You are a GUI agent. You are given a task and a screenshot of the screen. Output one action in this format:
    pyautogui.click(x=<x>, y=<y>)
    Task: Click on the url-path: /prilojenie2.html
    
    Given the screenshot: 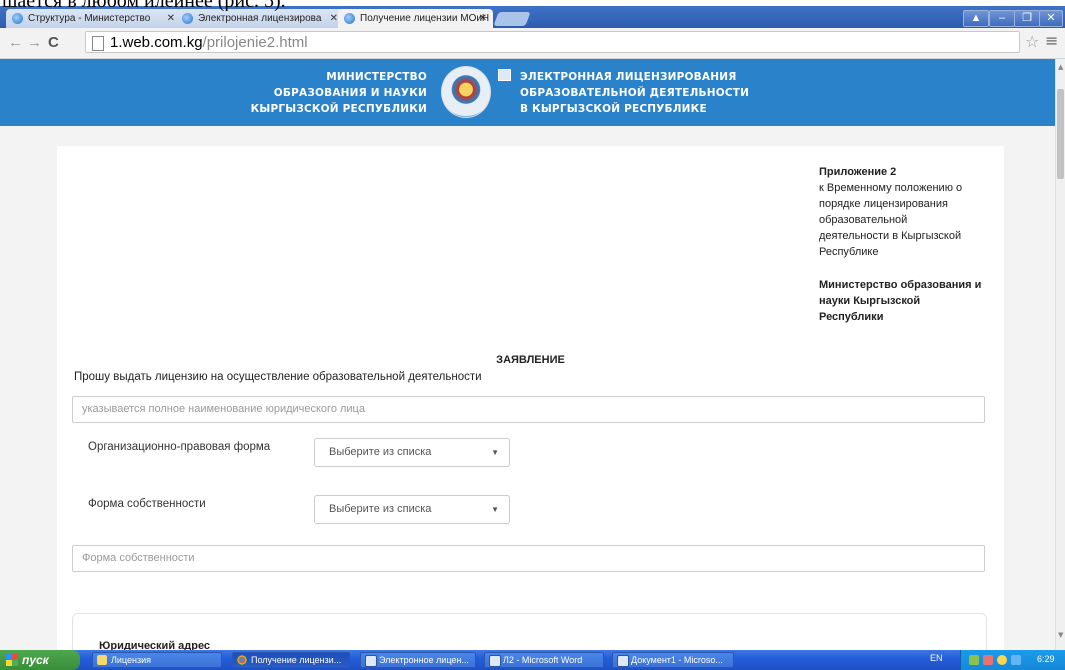 What is the action you would take?
    pyautogui.click(x=255, y=42)
    